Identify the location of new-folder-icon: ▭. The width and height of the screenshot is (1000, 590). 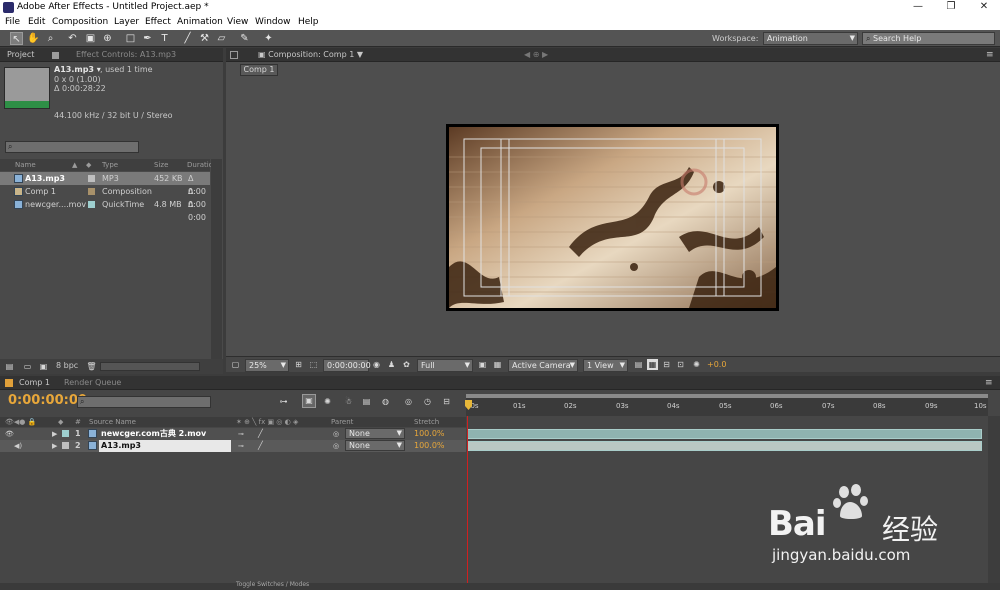
(27, 366).